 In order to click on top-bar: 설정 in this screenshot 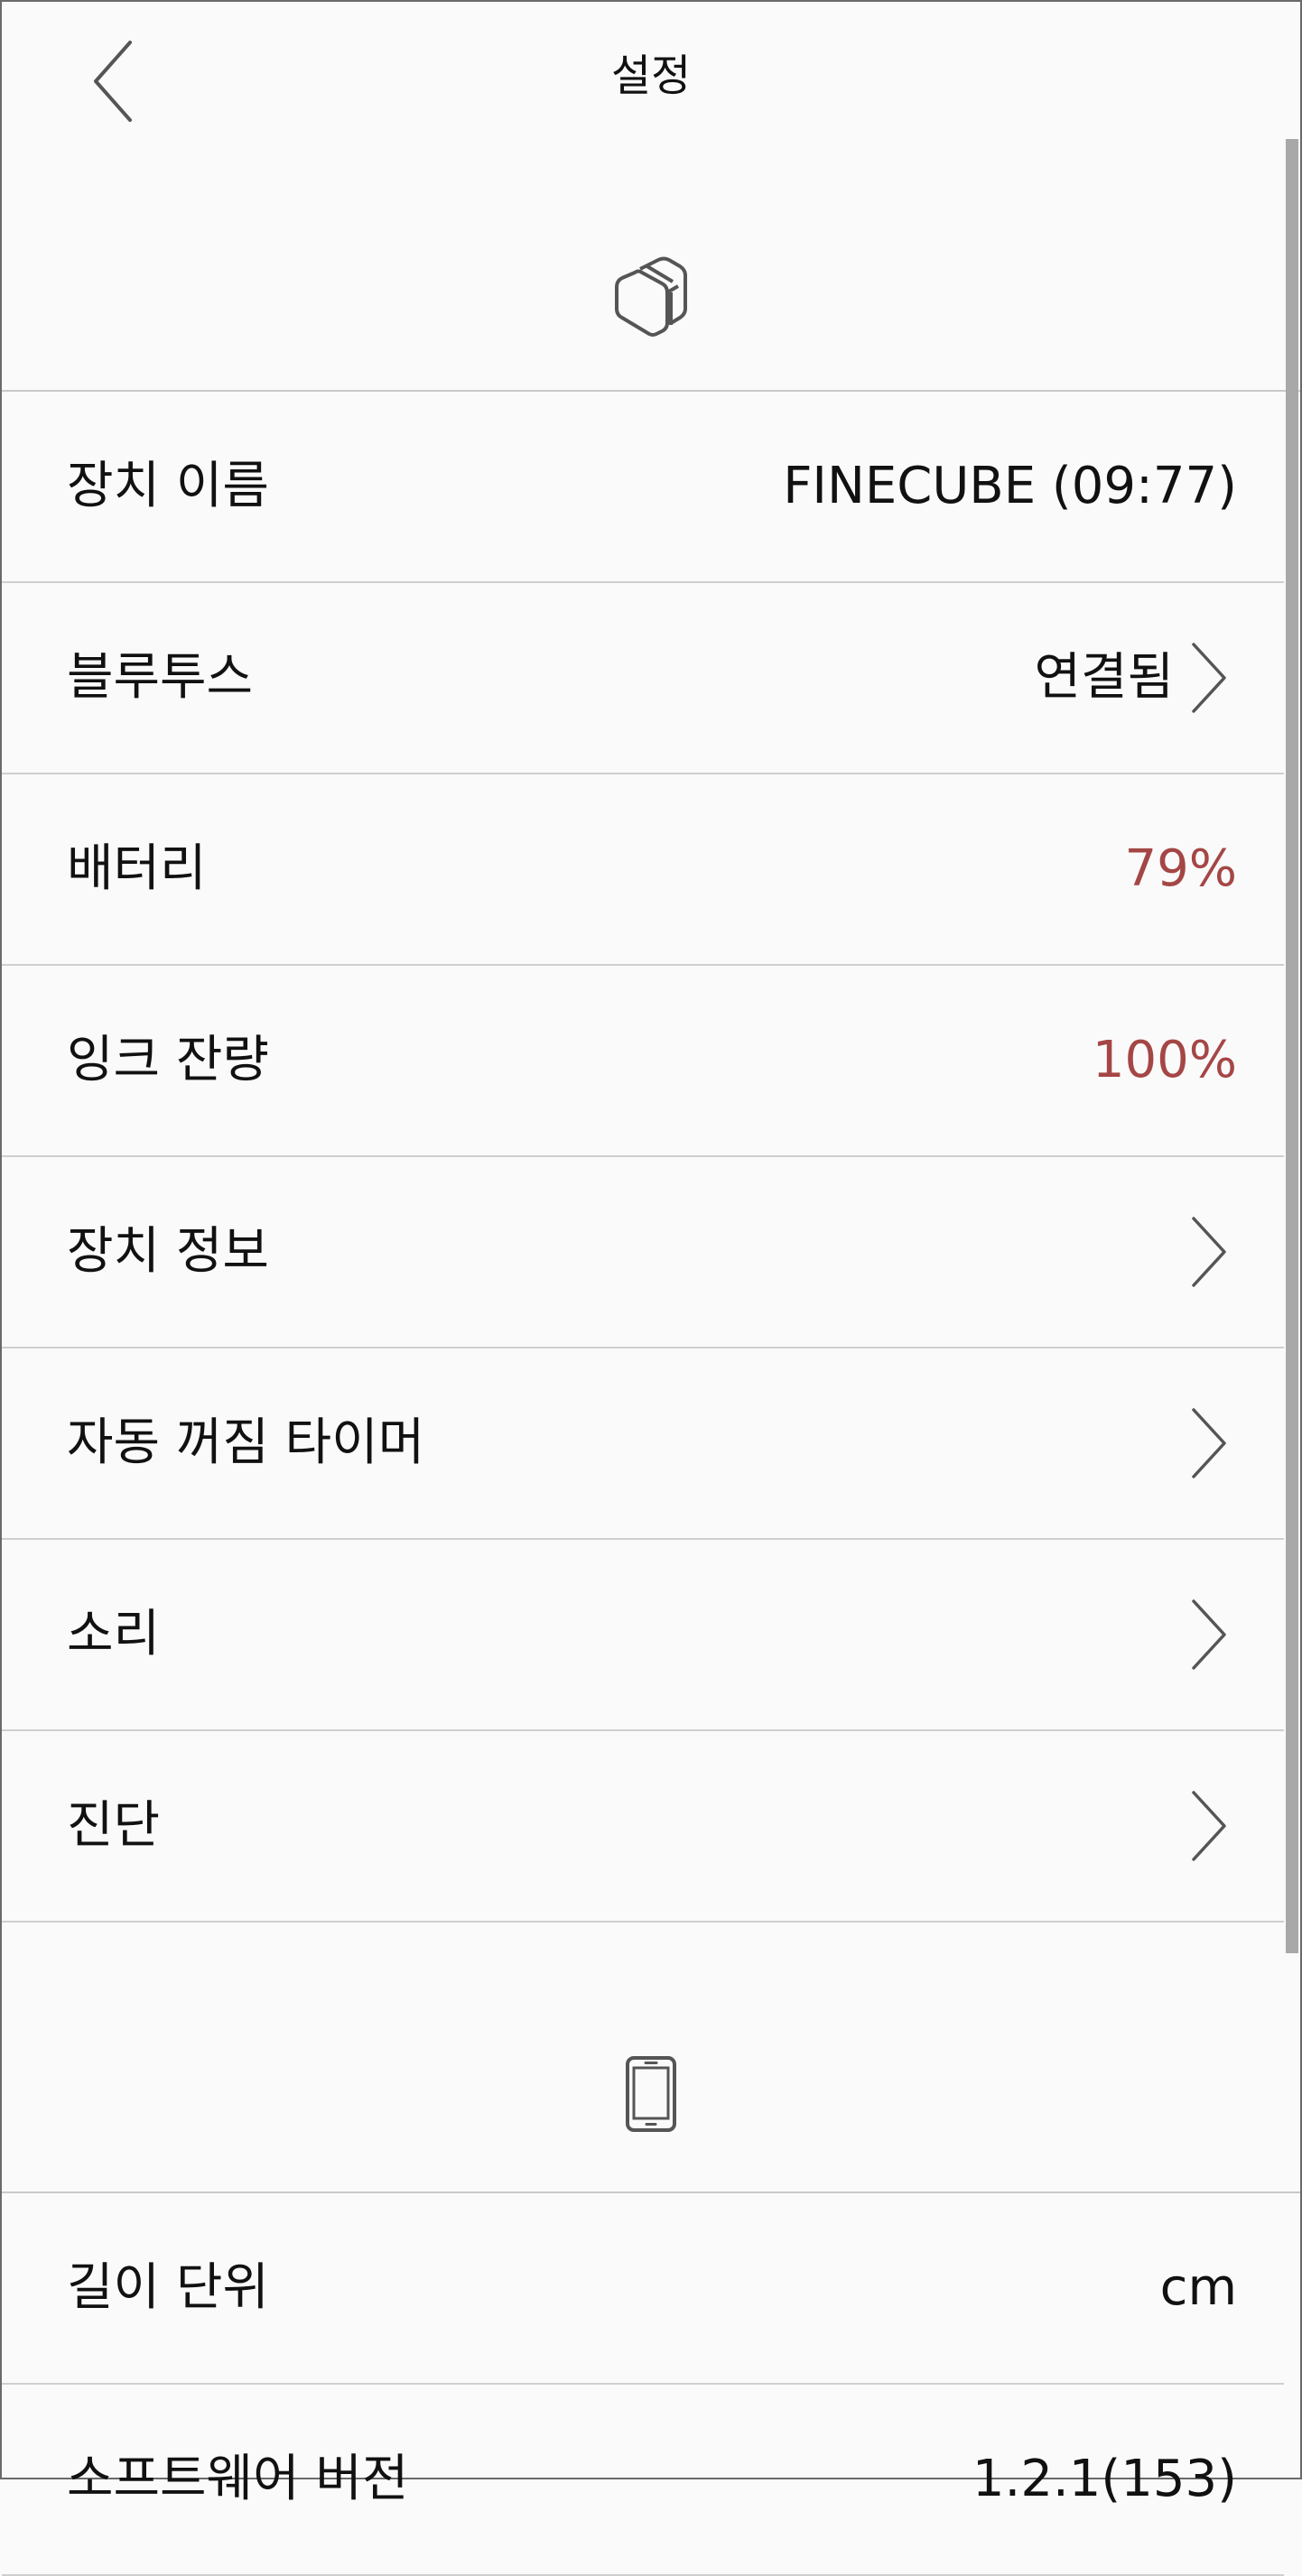, I will do `click(651, 74)`.